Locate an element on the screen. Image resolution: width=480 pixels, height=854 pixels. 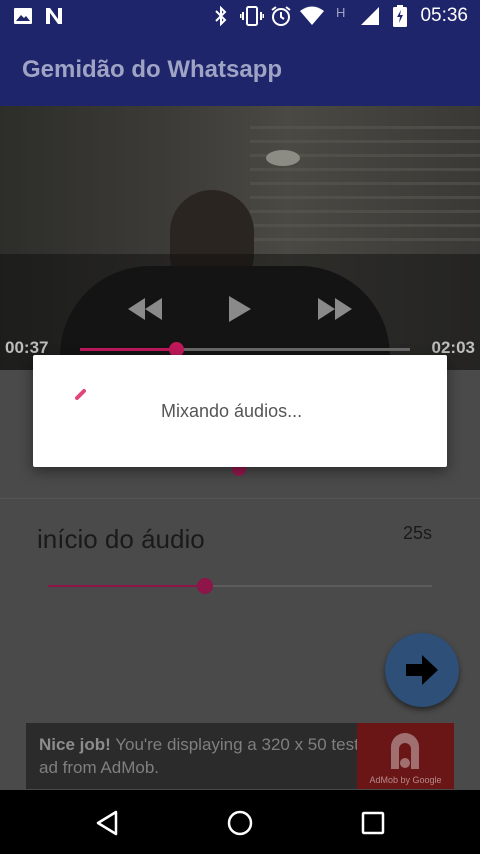
divider is located at coordinates (240, 498).